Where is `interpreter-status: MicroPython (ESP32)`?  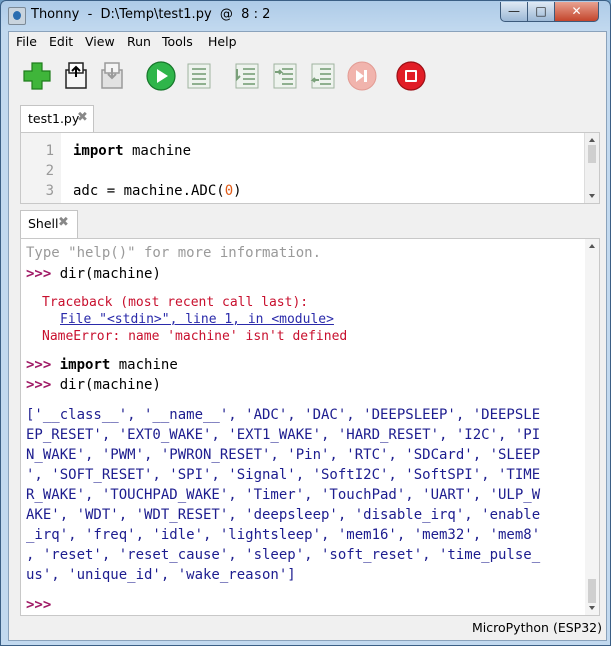
interpreter-status: MicroPython (ESP32) is located at coordinates (537, 627).